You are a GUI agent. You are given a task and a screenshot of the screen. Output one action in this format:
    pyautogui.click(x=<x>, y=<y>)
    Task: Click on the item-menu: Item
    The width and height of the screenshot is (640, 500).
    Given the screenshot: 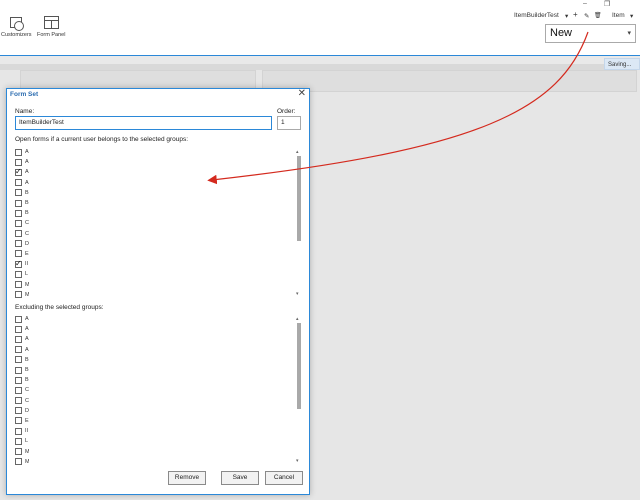 What is the action you would take?
    pyautogui.click(x=618, y=15)
    